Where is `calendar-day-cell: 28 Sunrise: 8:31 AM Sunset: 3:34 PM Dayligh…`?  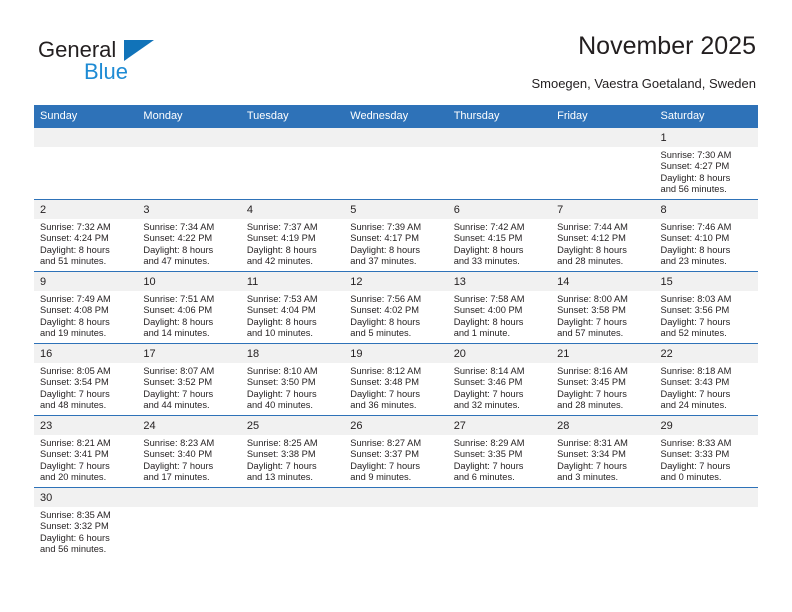 calendar-day-cell: 28 Sunrise: 8:31 AM Sunset: 3:34 PM Dayligh… is located at coordinates (603, 451).